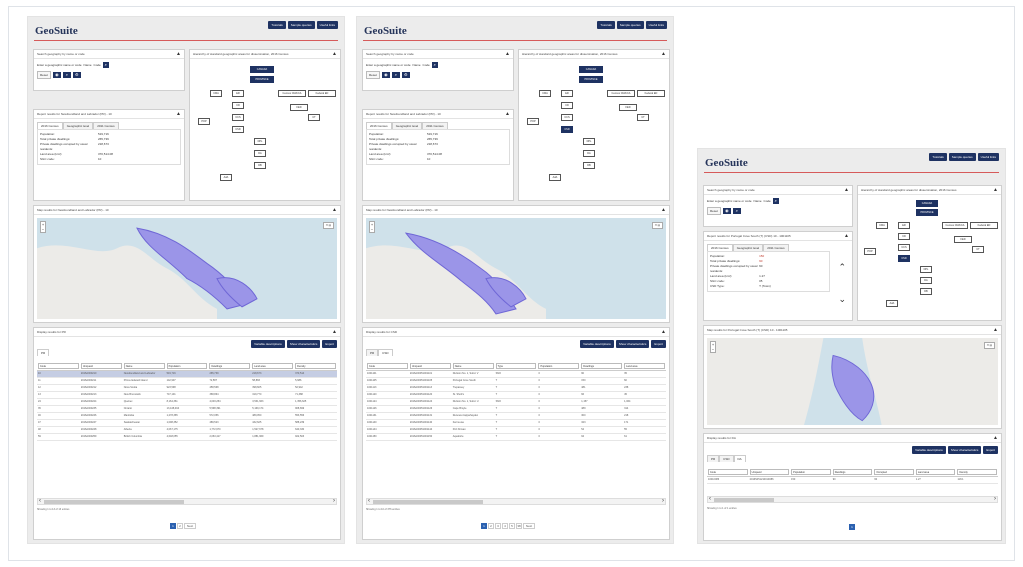 This screenshot has width=1023, height=567. What do you see at coordinates (529, 526) in the screenshot?
I see `next-page-button: Next` at bounding box center [529, 526].